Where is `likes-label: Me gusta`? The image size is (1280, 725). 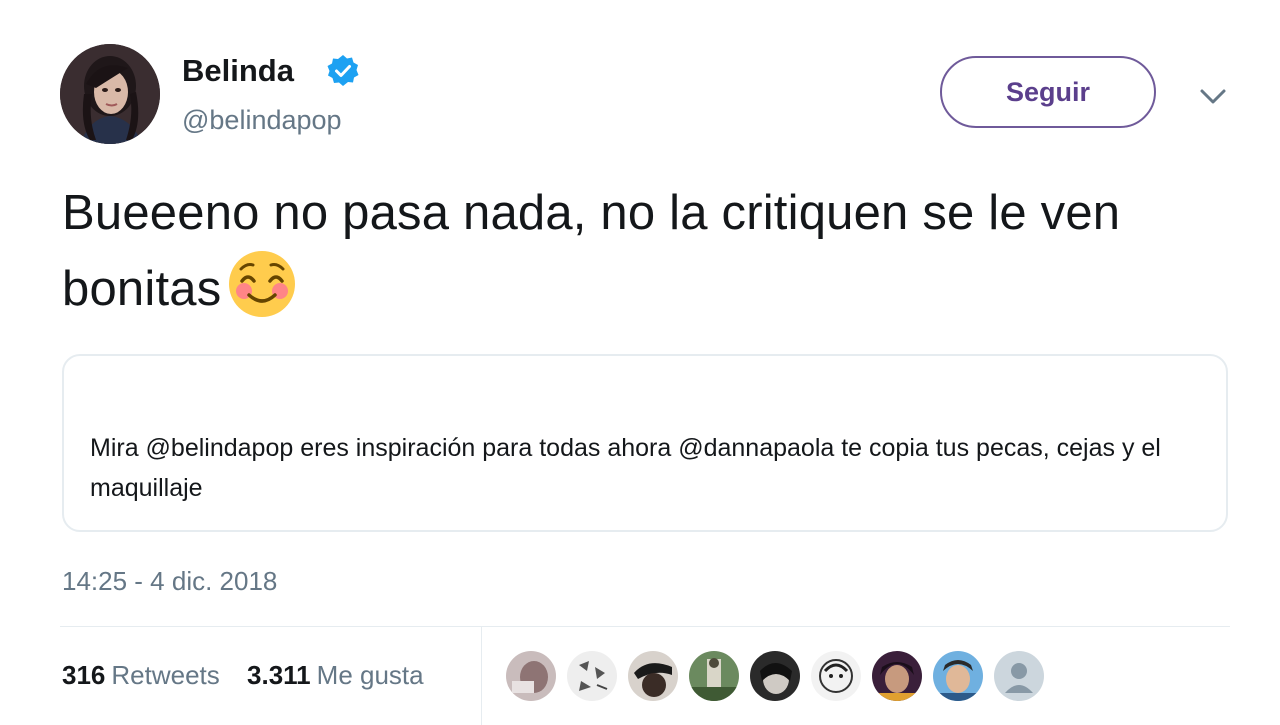 likes-label: Me gusta is located at coordinates (370, 675).